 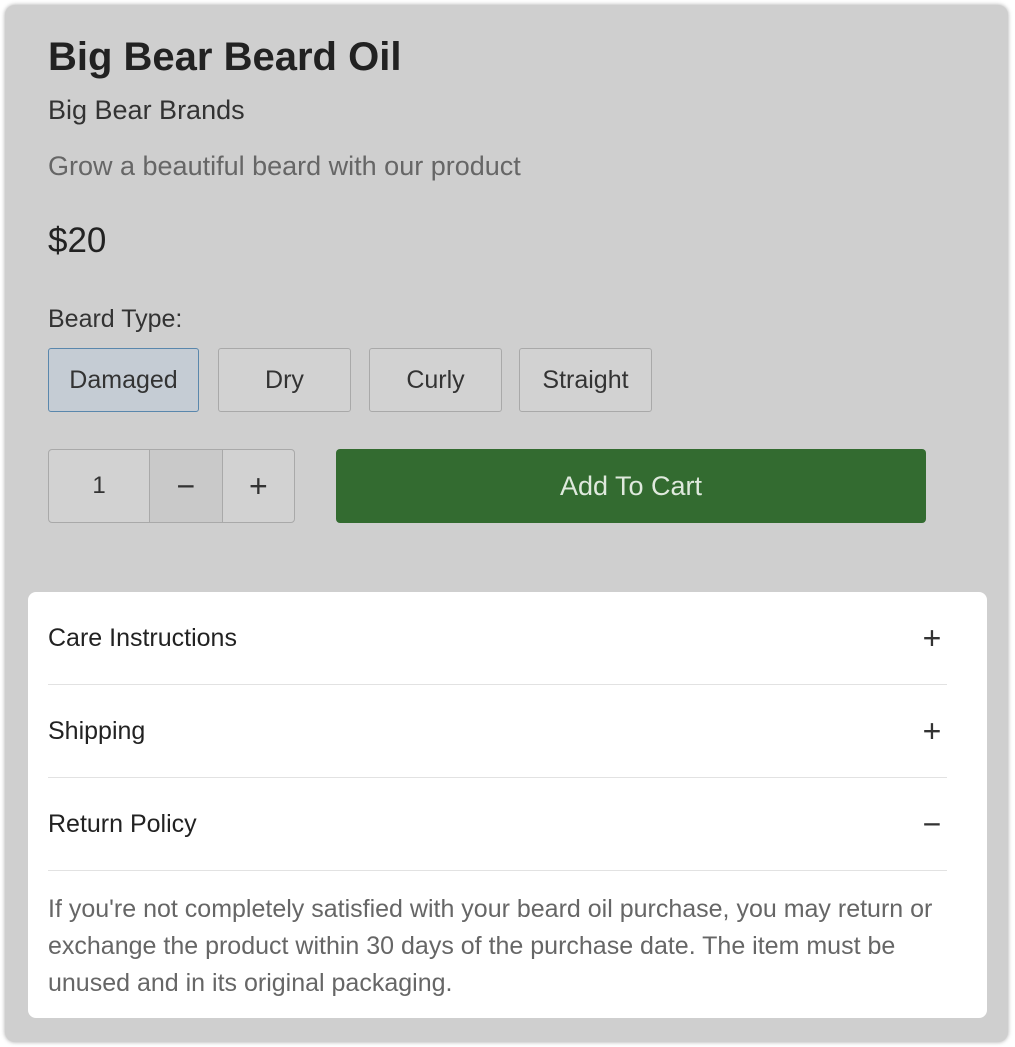 What do you see at coordinates (497, 638) in the screenshot?
I see `accordion-care-instructions: Care Instructions +` at bounding box center [497, 638].